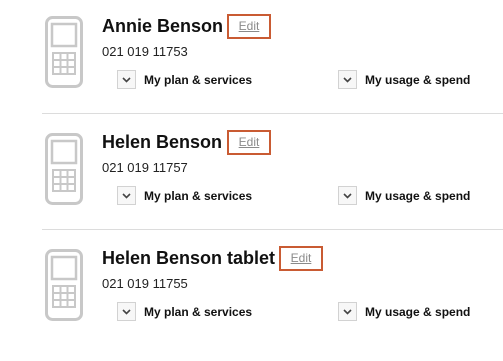  I want to click on phone-number: 021 019 11757, so click(145, 167).